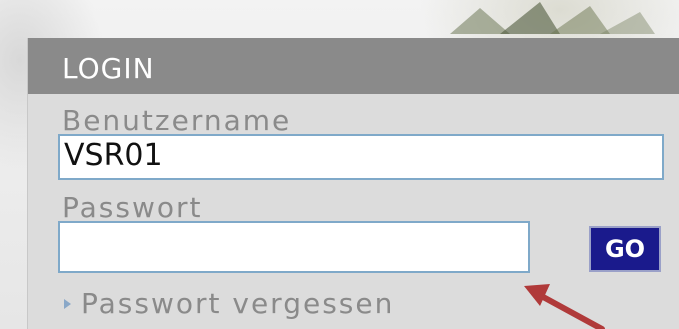 The height and width of the screenshot is (329, 679). I want to click on login-title: LOGIN, so click(108, 68).